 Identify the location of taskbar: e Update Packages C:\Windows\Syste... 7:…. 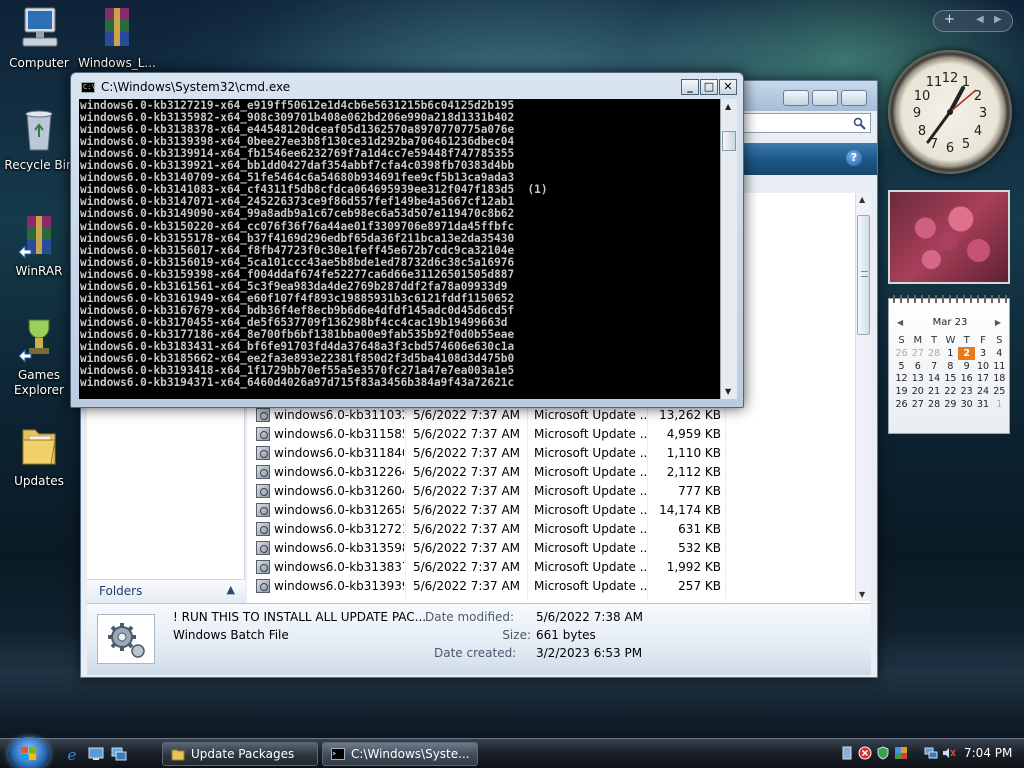
(512, 752).